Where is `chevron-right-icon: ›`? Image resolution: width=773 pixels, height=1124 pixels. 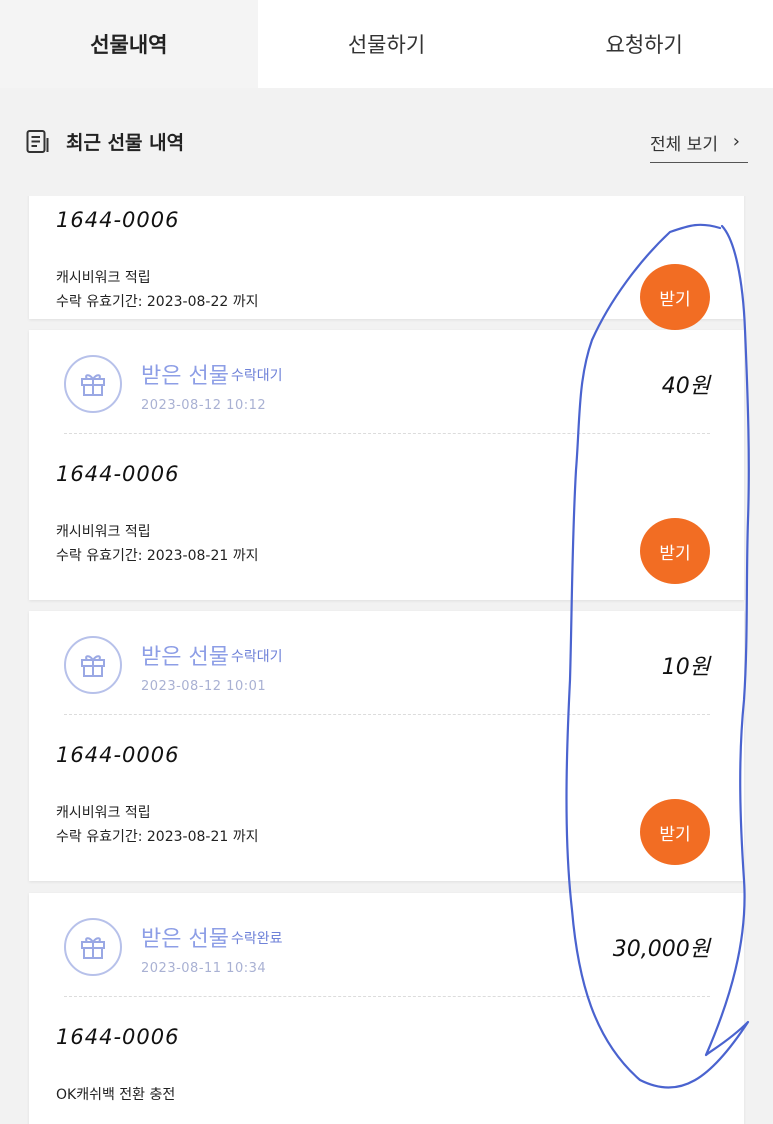
chevron-right-icon: › is located at coordinates (736, 141).